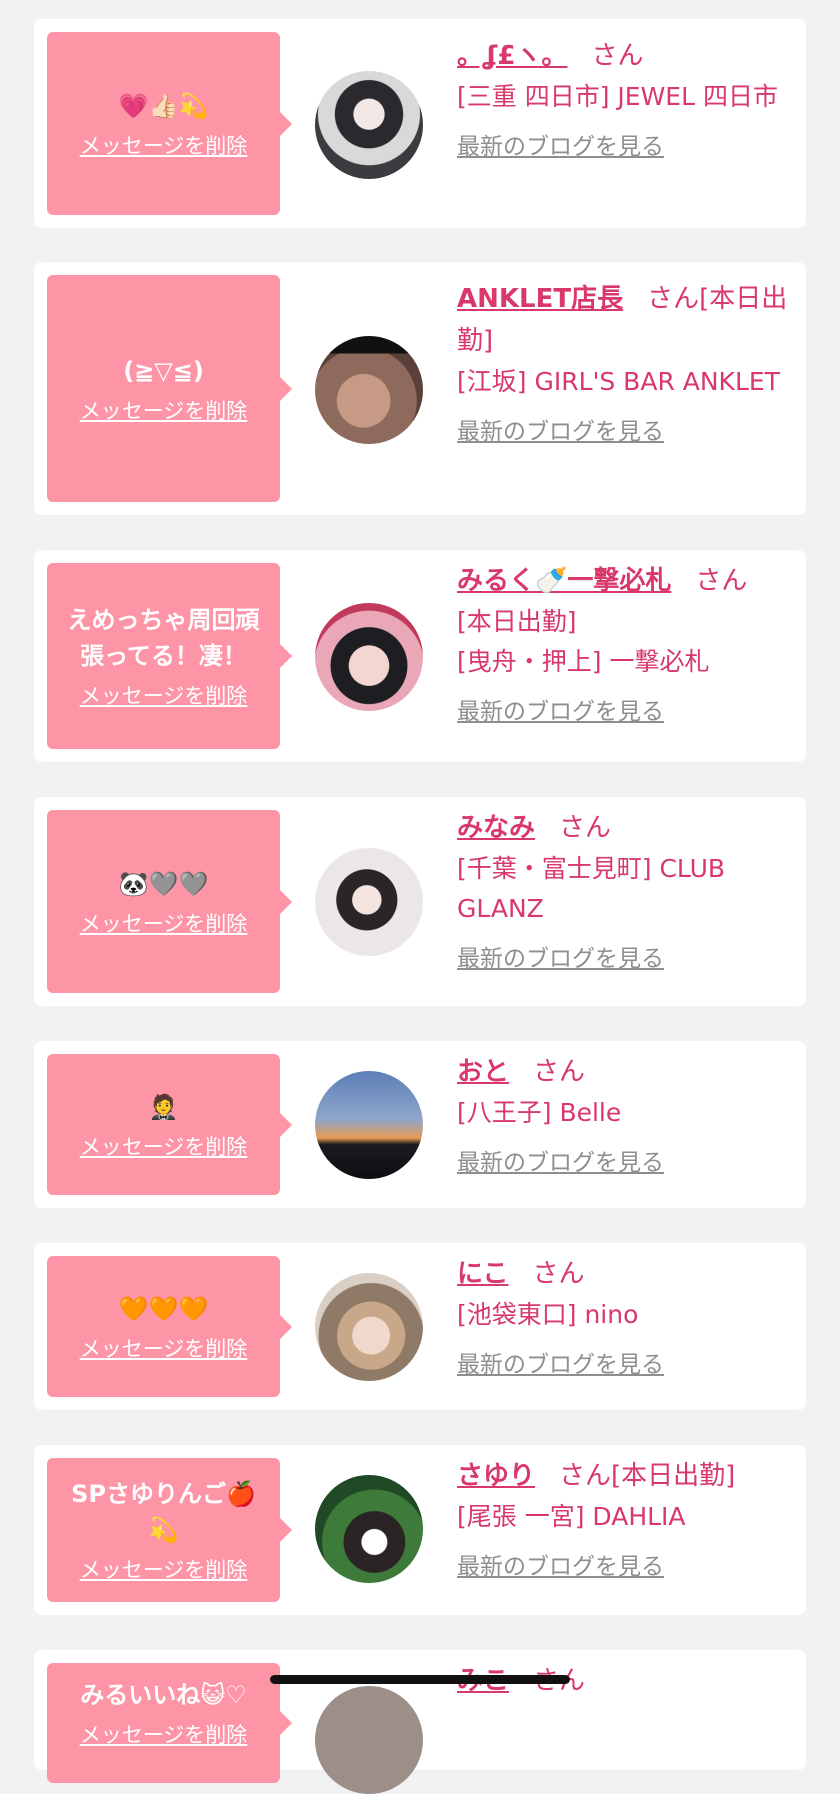 The height and width of the screenshot is (1794, 840). What do you see at coordinates (583, 661) in the screenshot?
I see `shop-info: [曳舟・押上] 一撃必札` at bounding box center [583, 661].